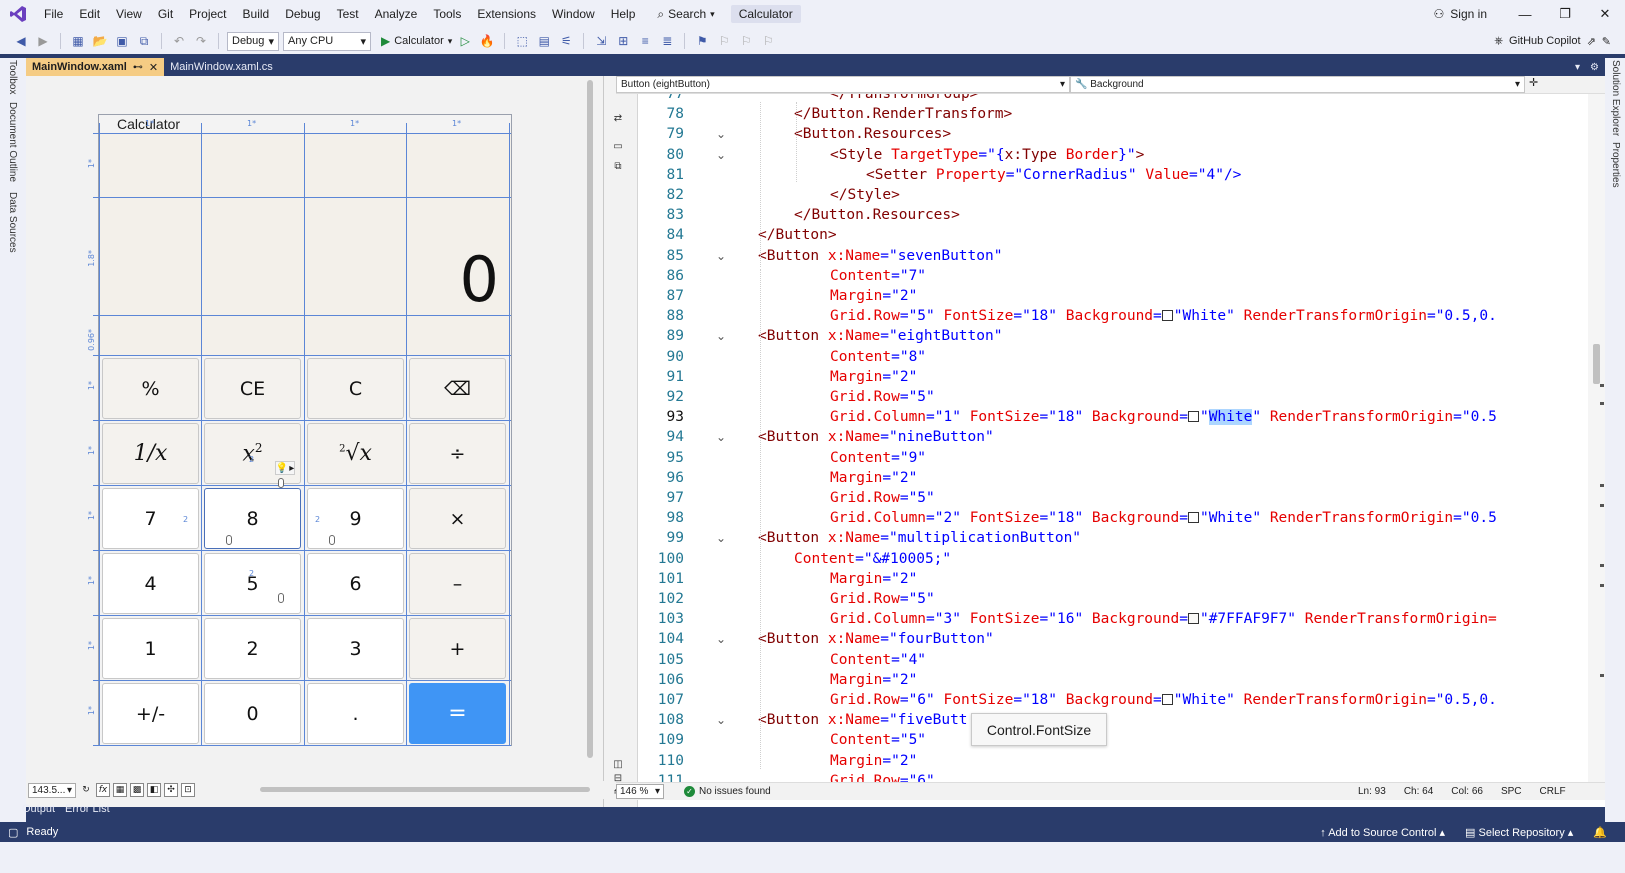 This screenshot has height=873, width=1625. Describe the element at coordinates (1113, 114) in the screenshot. I see `code-line: 78 </Button.RenderTransform>` at that location.